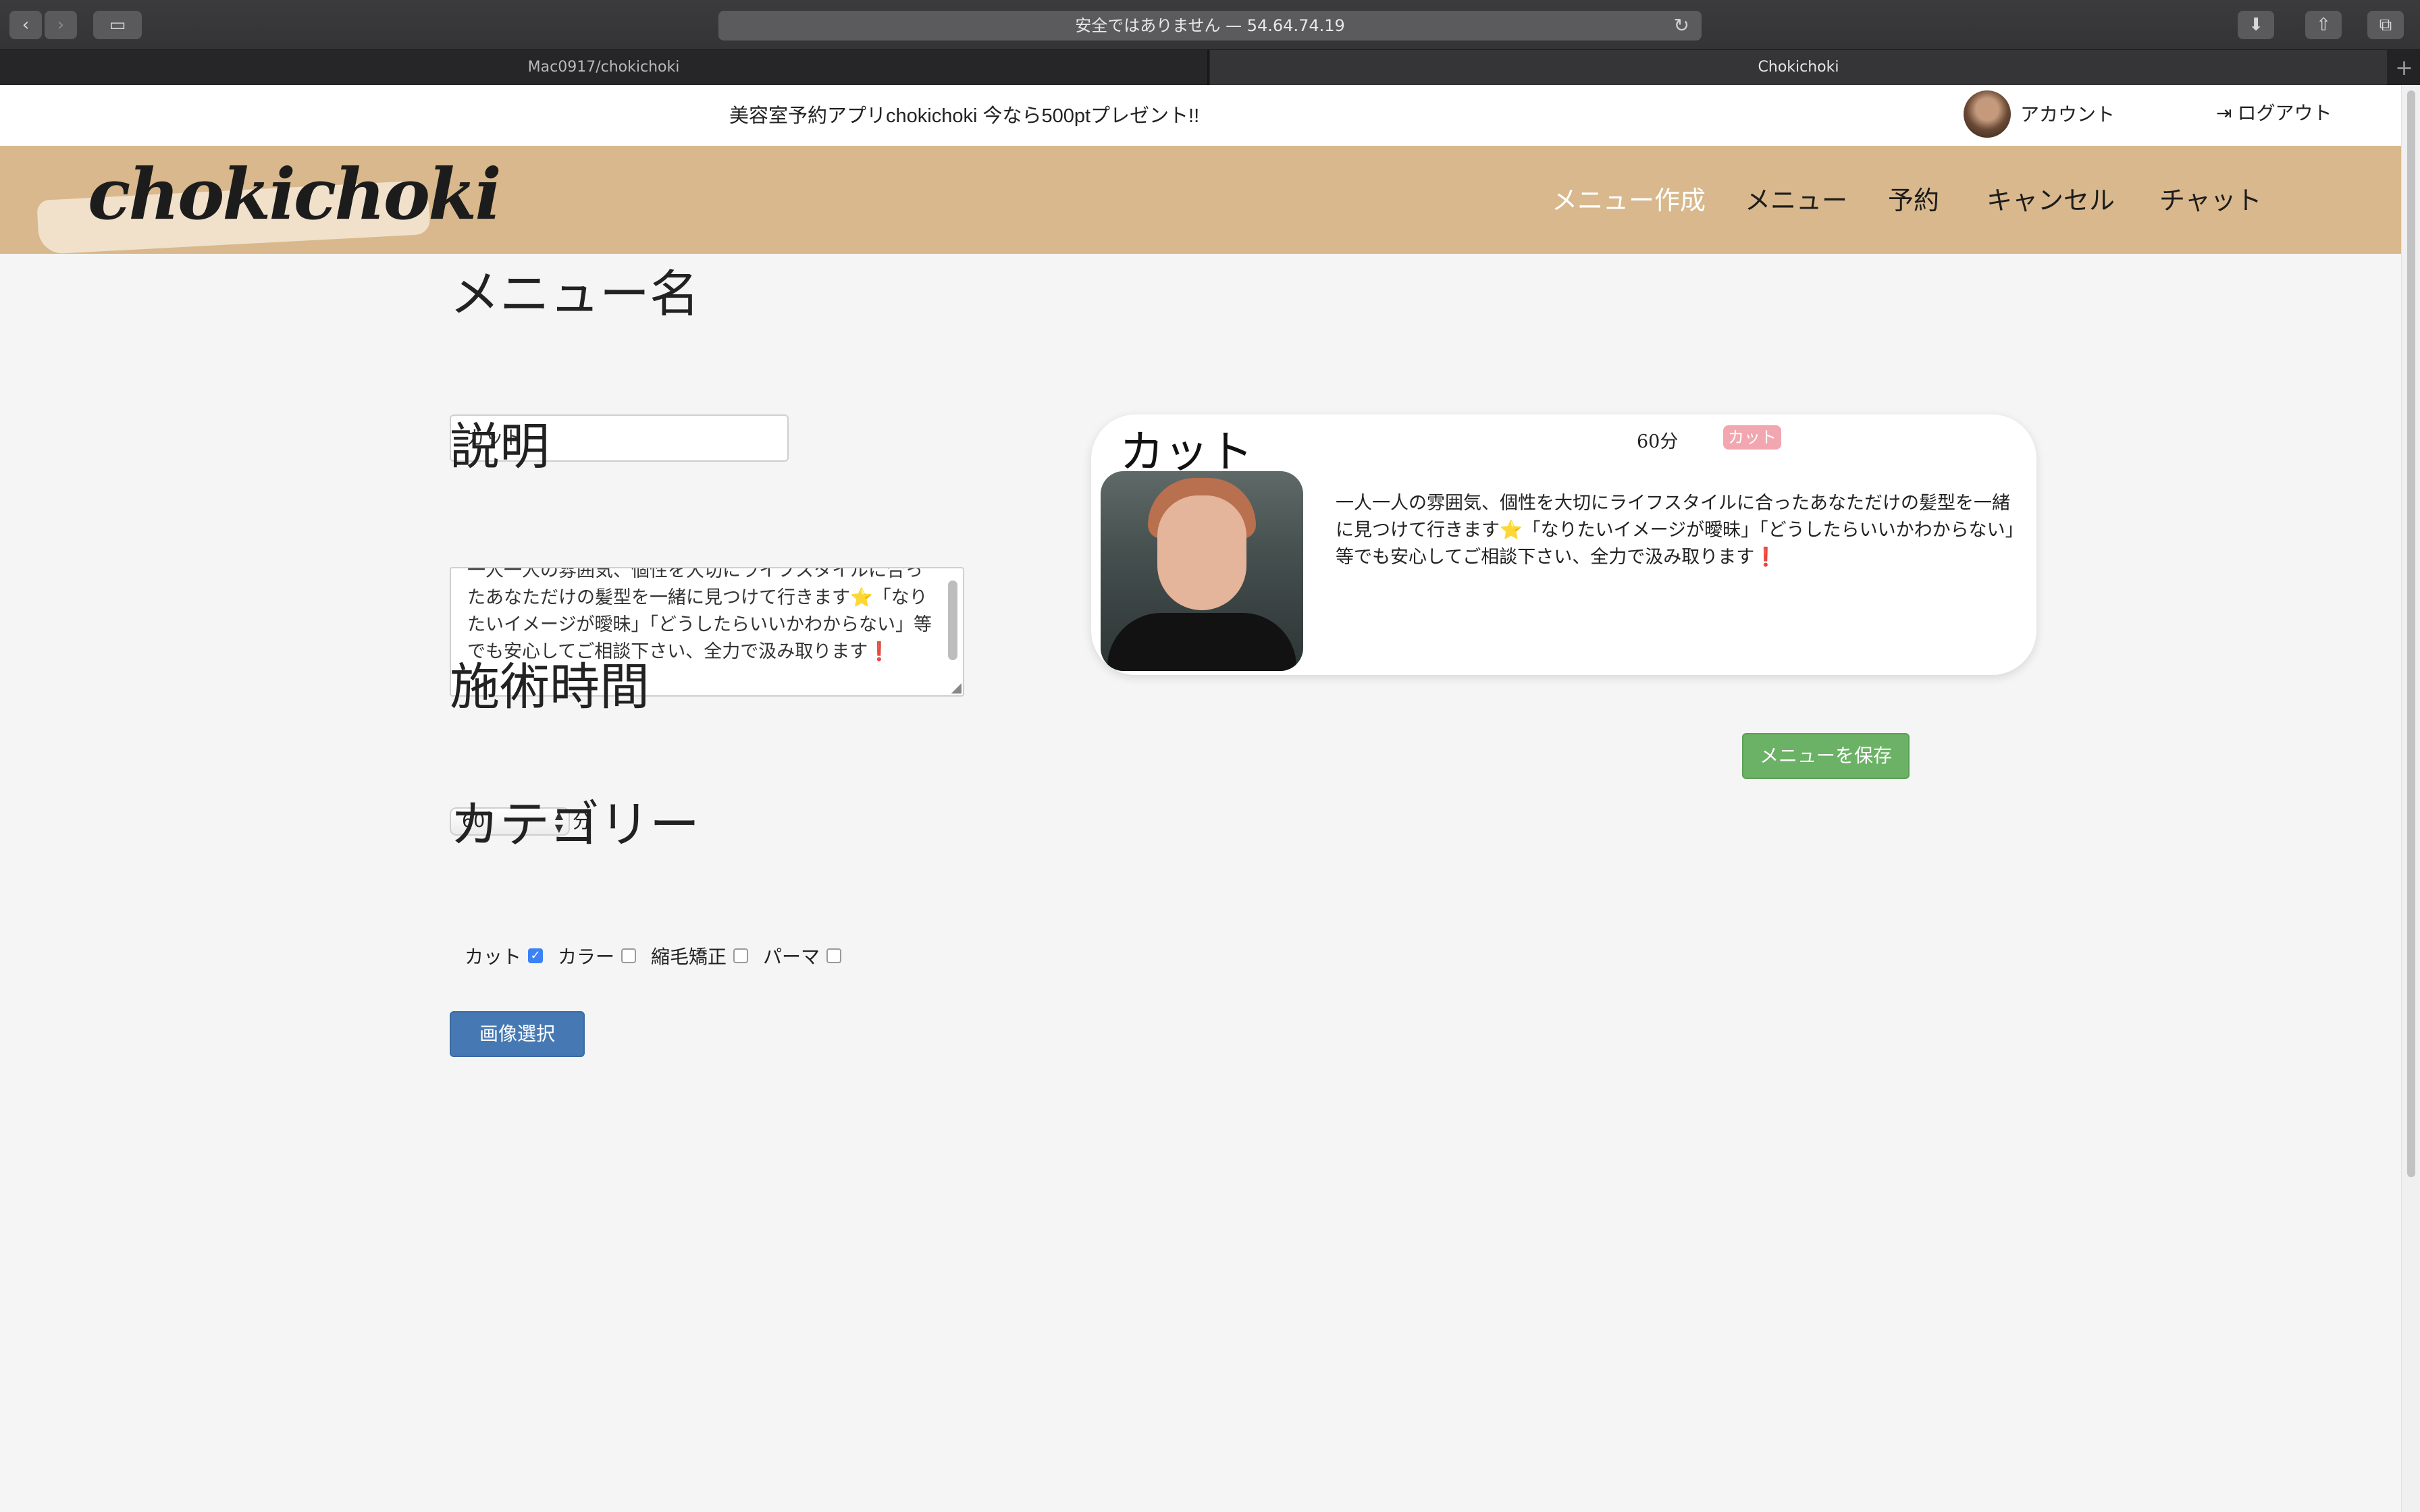 This screenshot has height=1512, width=2420. I want to click on category-options: カット ✓ カラー 縮毛矯正 パーマ, so click(660, 956).